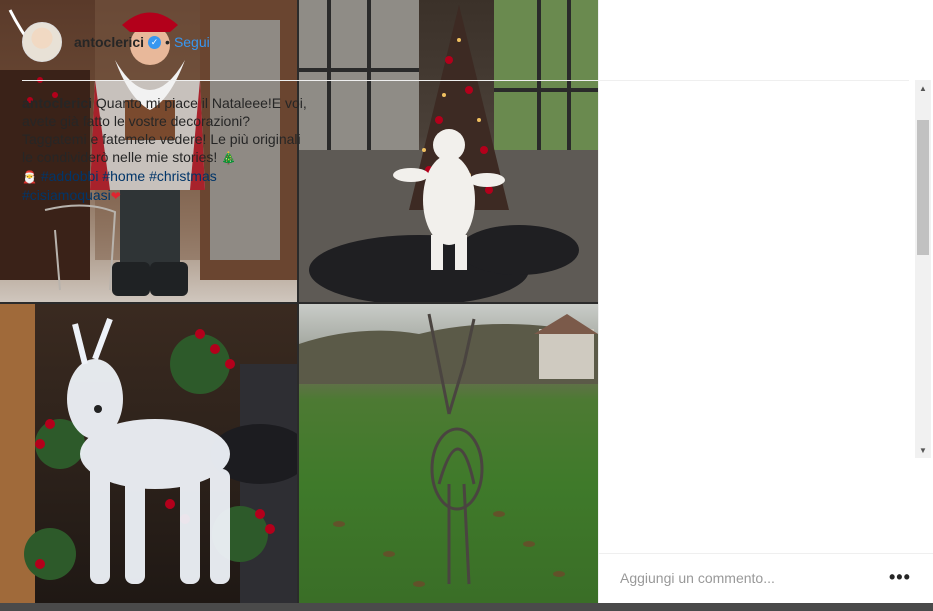  I want to click on caption-scrollbar: ▲ ▼, so click(923, 269).